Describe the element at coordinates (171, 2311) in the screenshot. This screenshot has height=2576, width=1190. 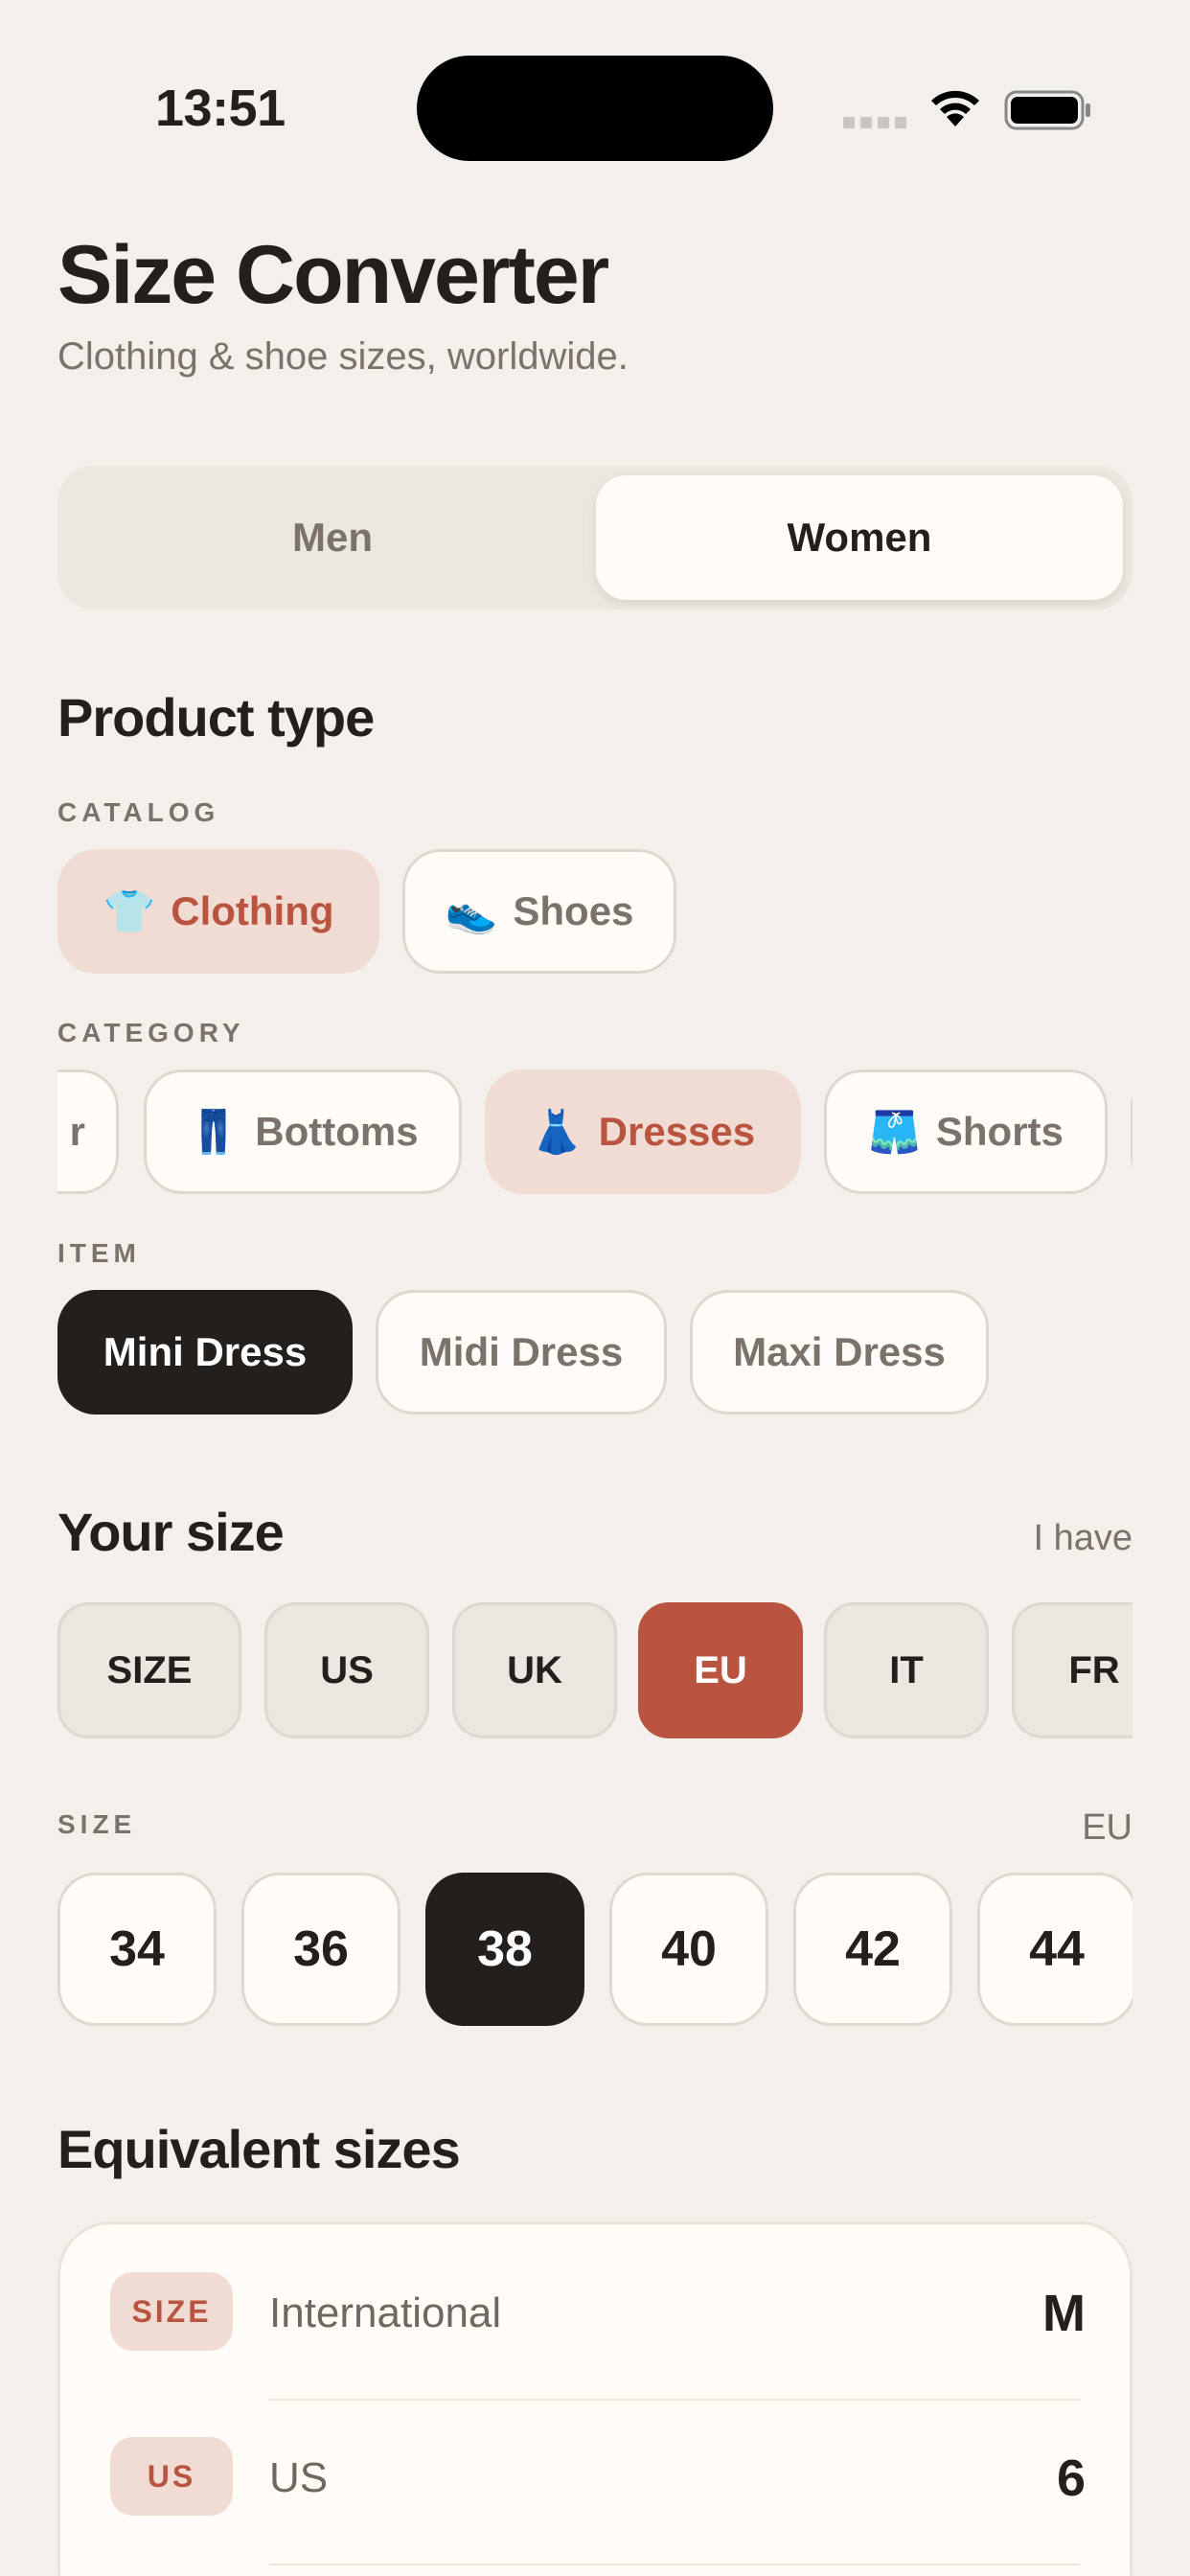
I see `badge-size: SIZE` at that location.